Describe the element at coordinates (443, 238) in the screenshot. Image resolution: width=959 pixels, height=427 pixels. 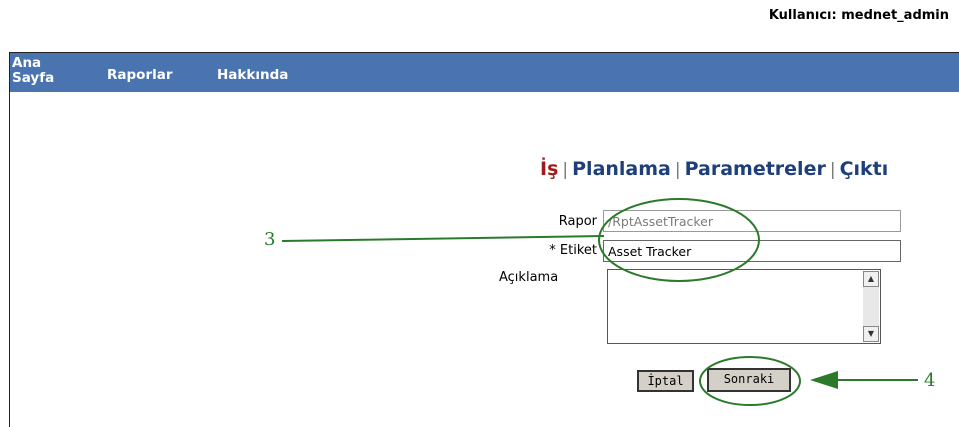
I see `callout-3-line` at that location.